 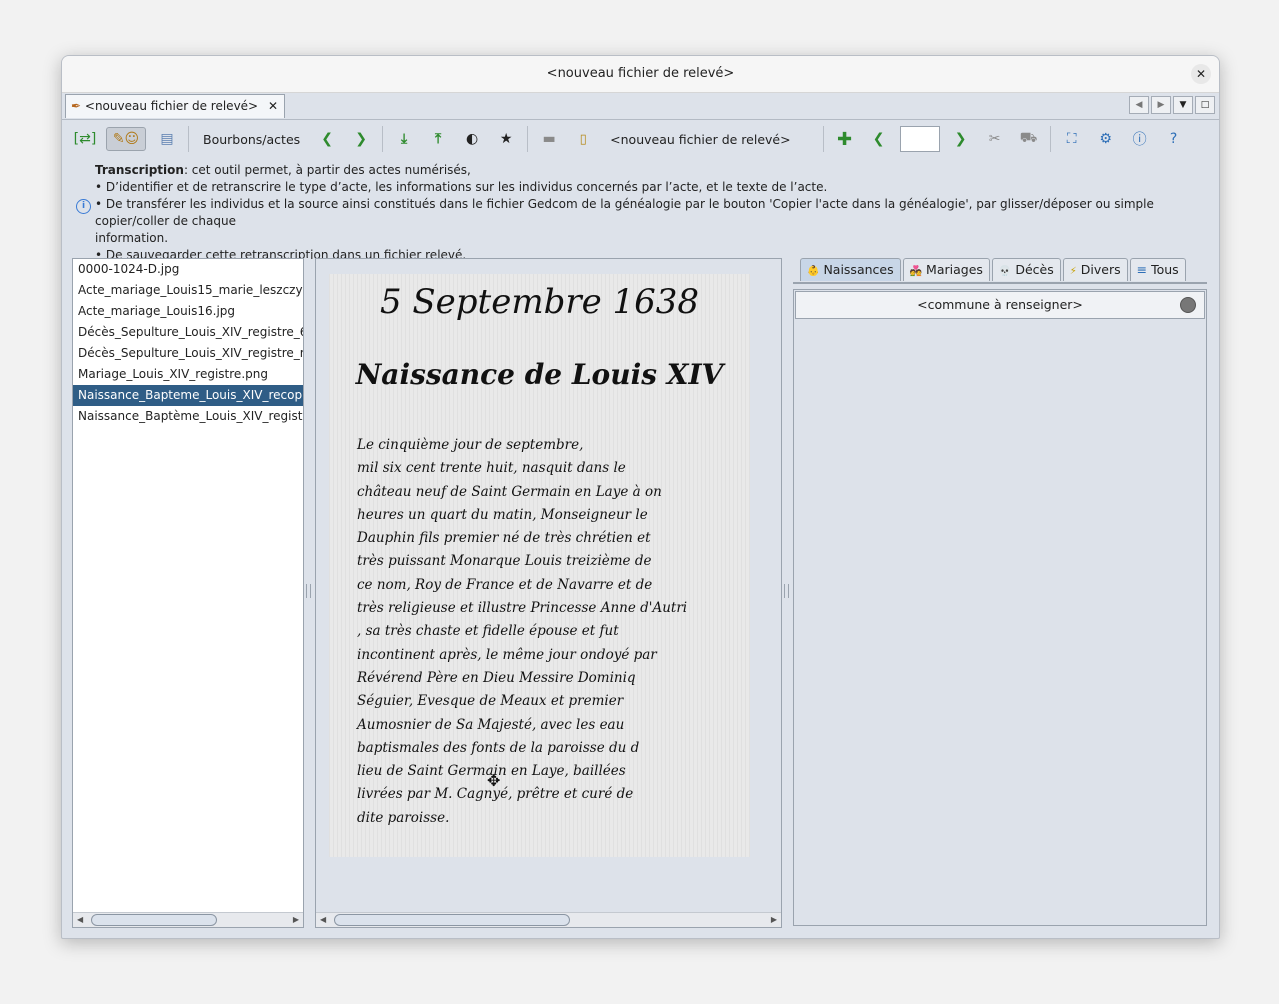 I want to click on info-line: information., so click(x=132, y=238).